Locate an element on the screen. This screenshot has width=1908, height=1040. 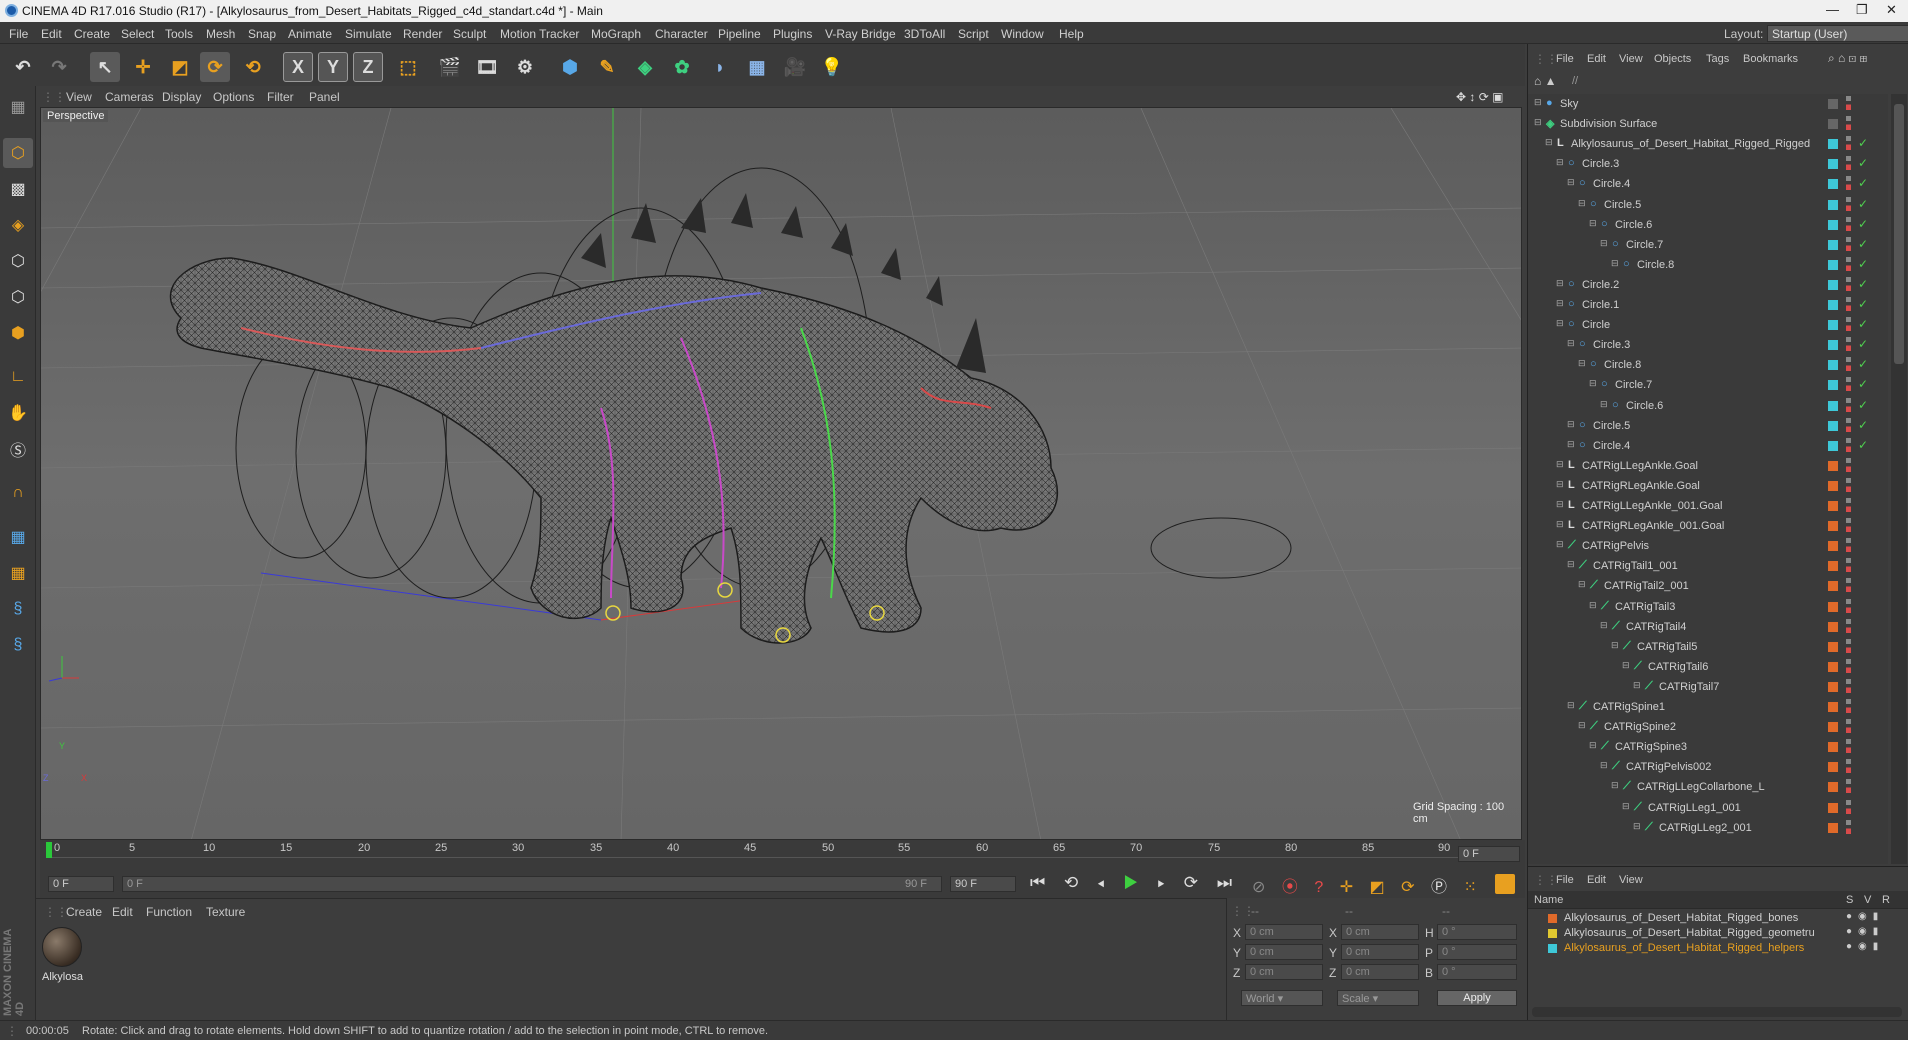
polygons-mode-icon: ⬢ is located at coordinates (18, 333).